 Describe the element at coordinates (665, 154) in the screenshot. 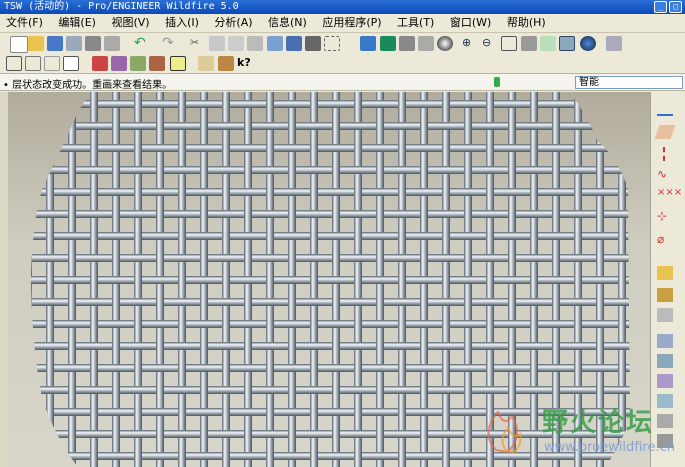

I see `datum-axis-icon` at that location.